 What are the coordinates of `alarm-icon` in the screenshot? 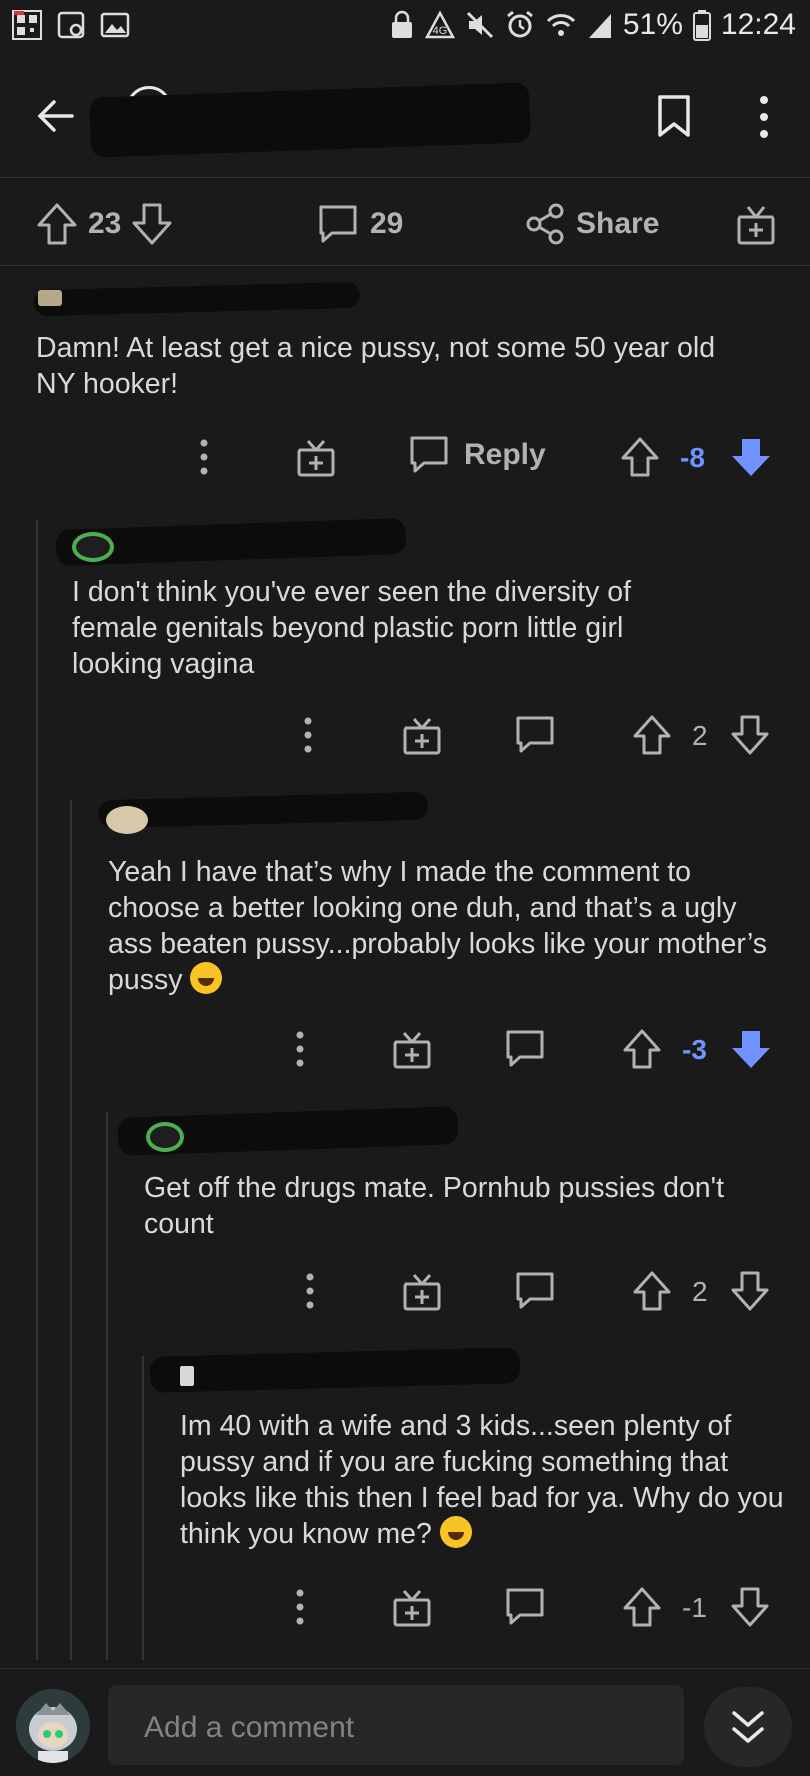 It's located at (519, 24).